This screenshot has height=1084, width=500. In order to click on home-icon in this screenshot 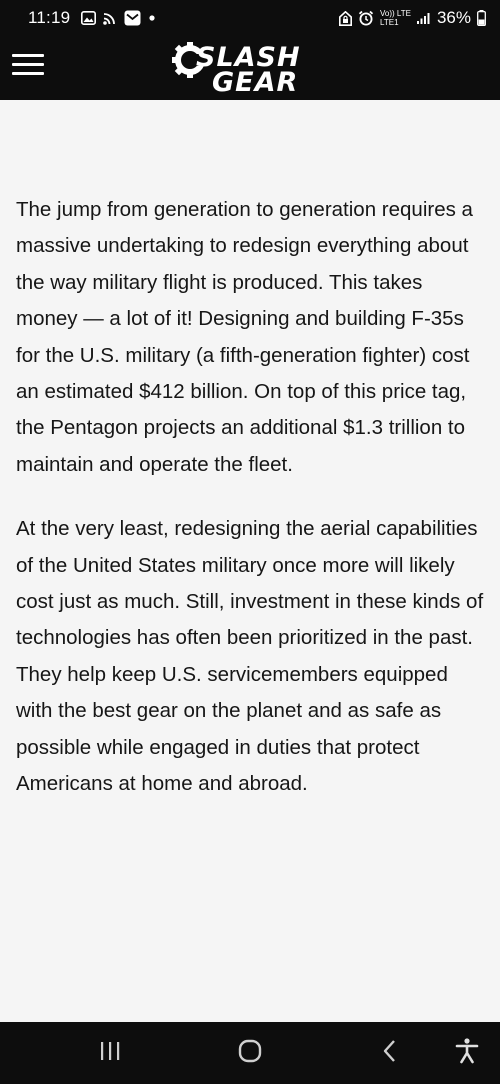, I will do `click(250, 1053)`.